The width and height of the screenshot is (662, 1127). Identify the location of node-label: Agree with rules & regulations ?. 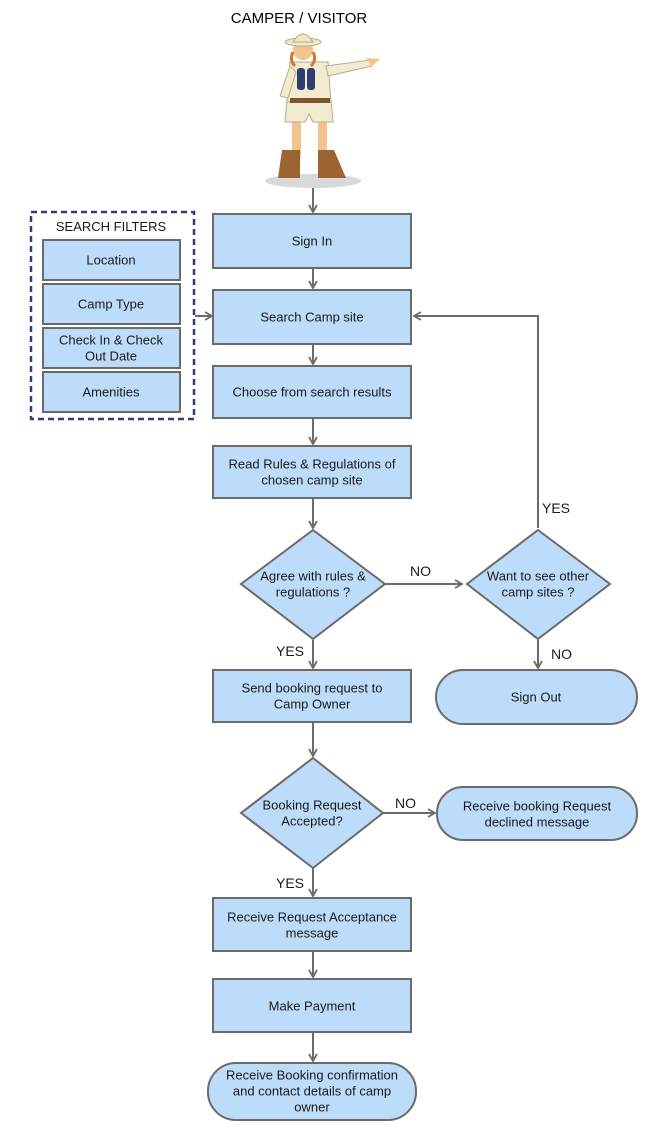
(313, 584).